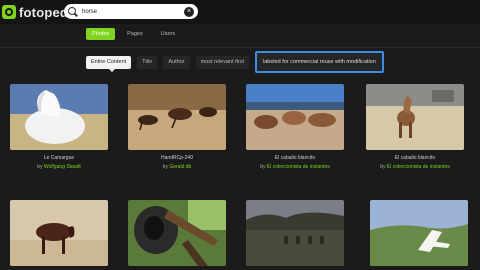  I want to click on filter-title: Title, so click(147, 62).